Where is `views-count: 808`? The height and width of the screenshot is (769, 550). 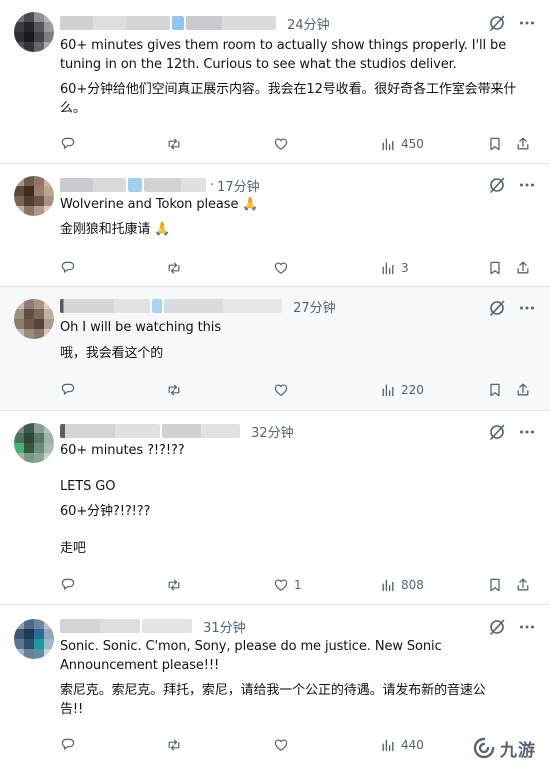
views-count: 808 is located at coordinates (412, 585).